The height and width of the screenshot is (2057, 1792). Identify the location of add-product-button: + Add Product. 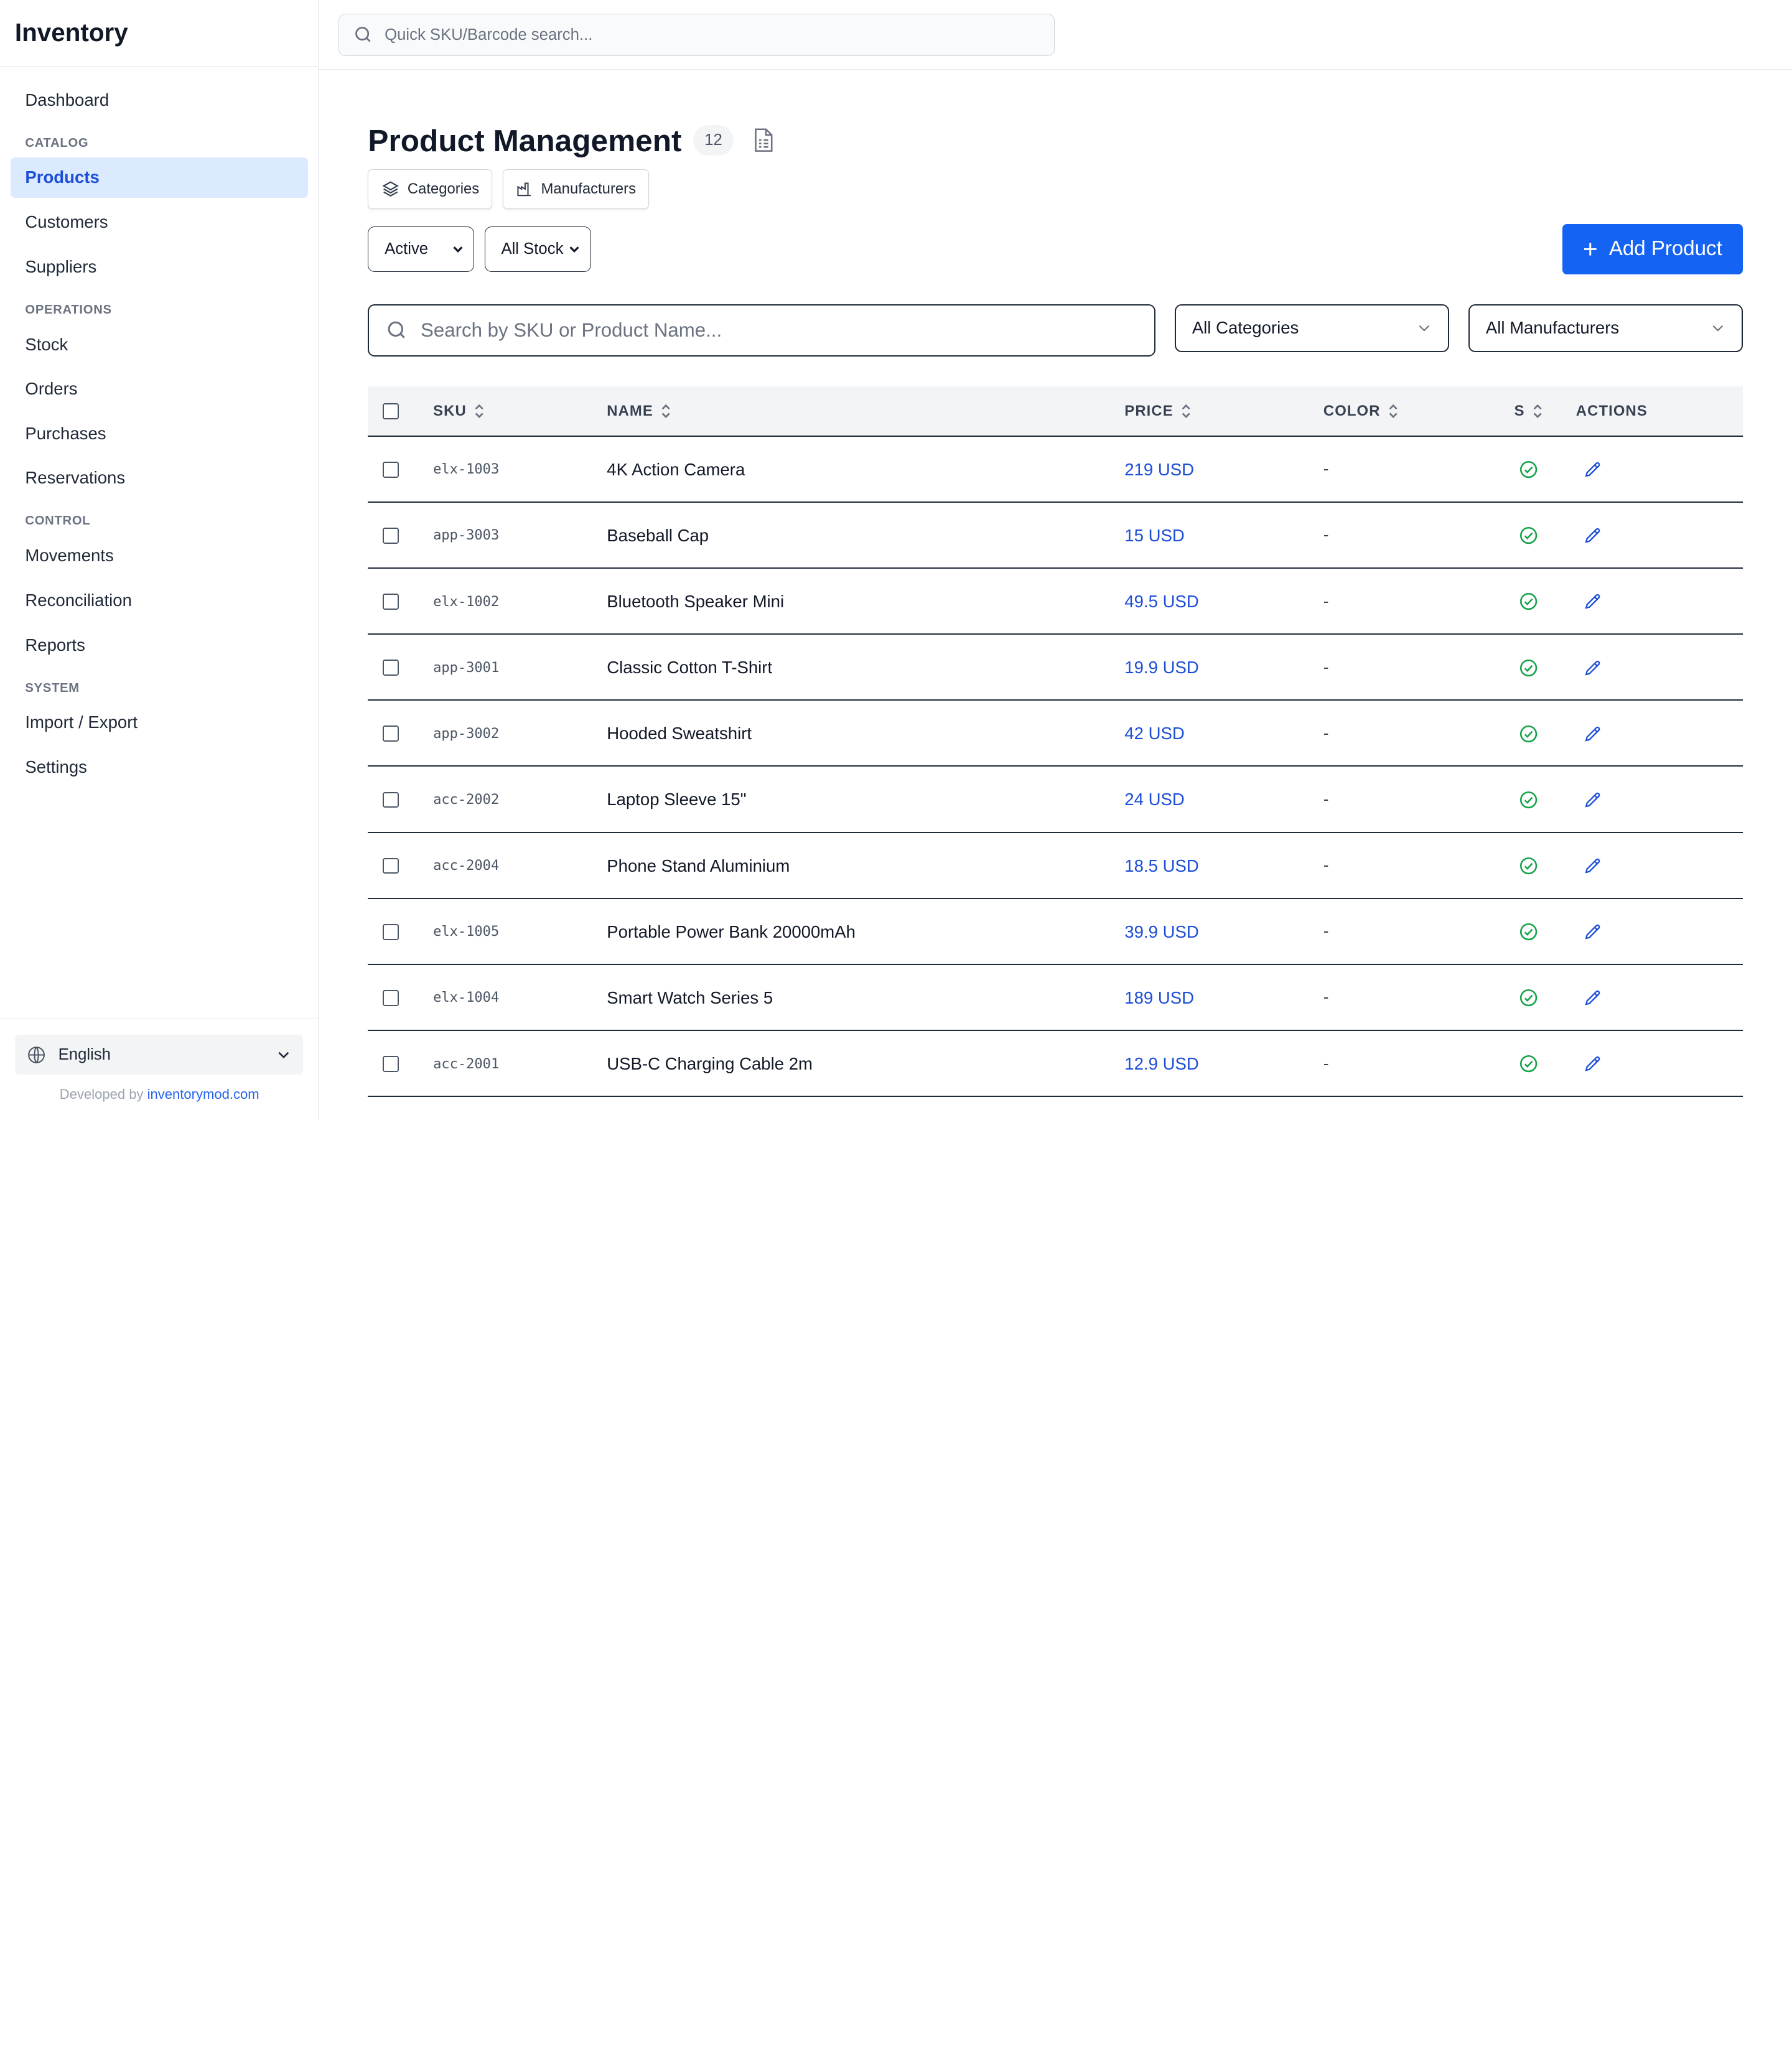
(1652, 248).